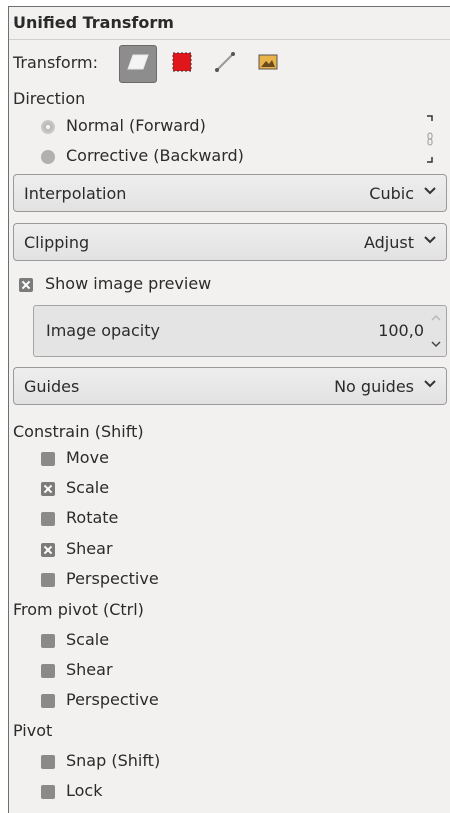 This screenshot has width=450, height=813. What do you see at coordinates (55, 62) in the screenshot?
I see `transform-label: Transform:` at bounding box center [55, 62].